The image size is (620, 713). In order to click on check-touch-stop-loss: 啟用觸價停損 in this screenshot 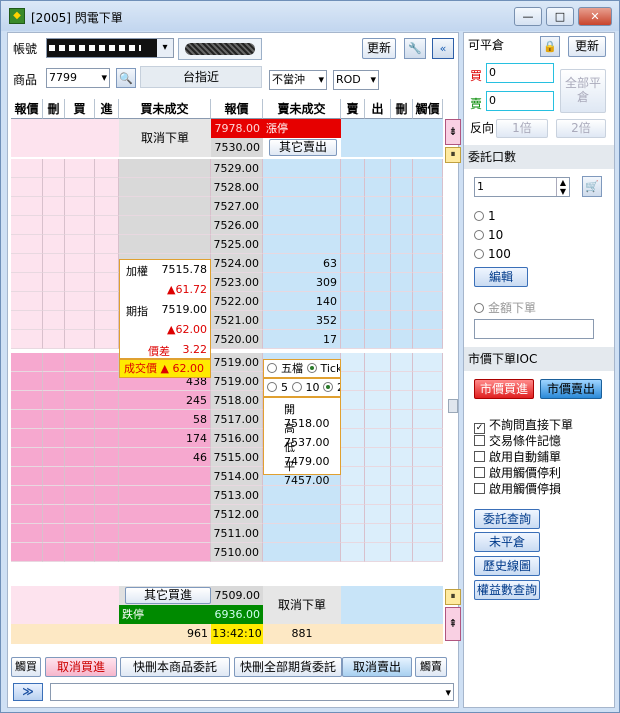, I will do `click(517, 488)`.